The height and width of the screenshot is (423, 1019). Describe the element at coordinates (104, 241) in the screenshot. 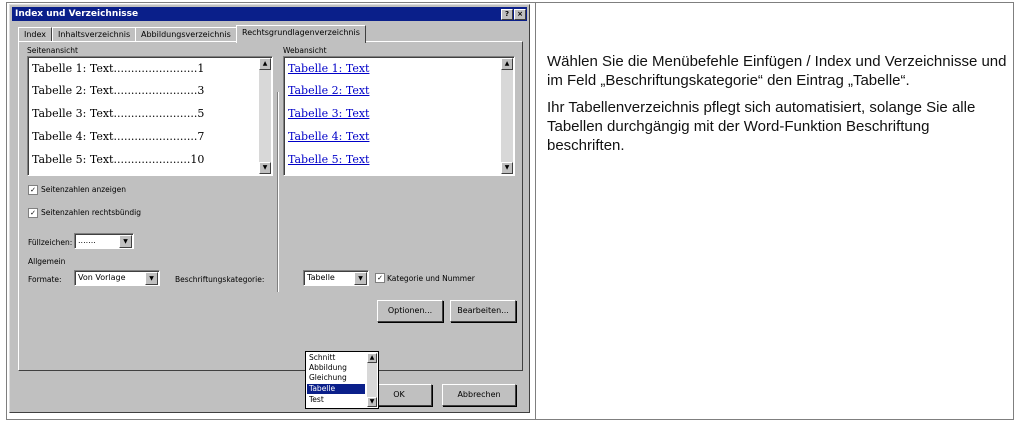

I see `tab-leader-select: ....... ▼` at that location.